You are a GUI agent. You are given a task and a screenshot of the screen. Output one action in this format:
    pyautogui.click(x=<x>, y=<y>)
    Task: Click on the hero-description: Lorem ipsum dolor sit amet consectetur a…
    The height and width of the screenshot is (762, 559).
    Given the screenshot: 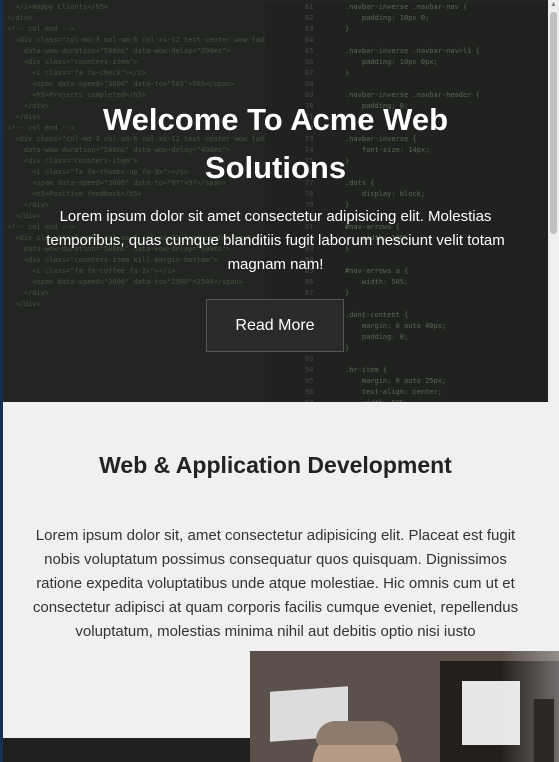 What is the action you would take?
    pyautogui.click(x=275, y=240)
    